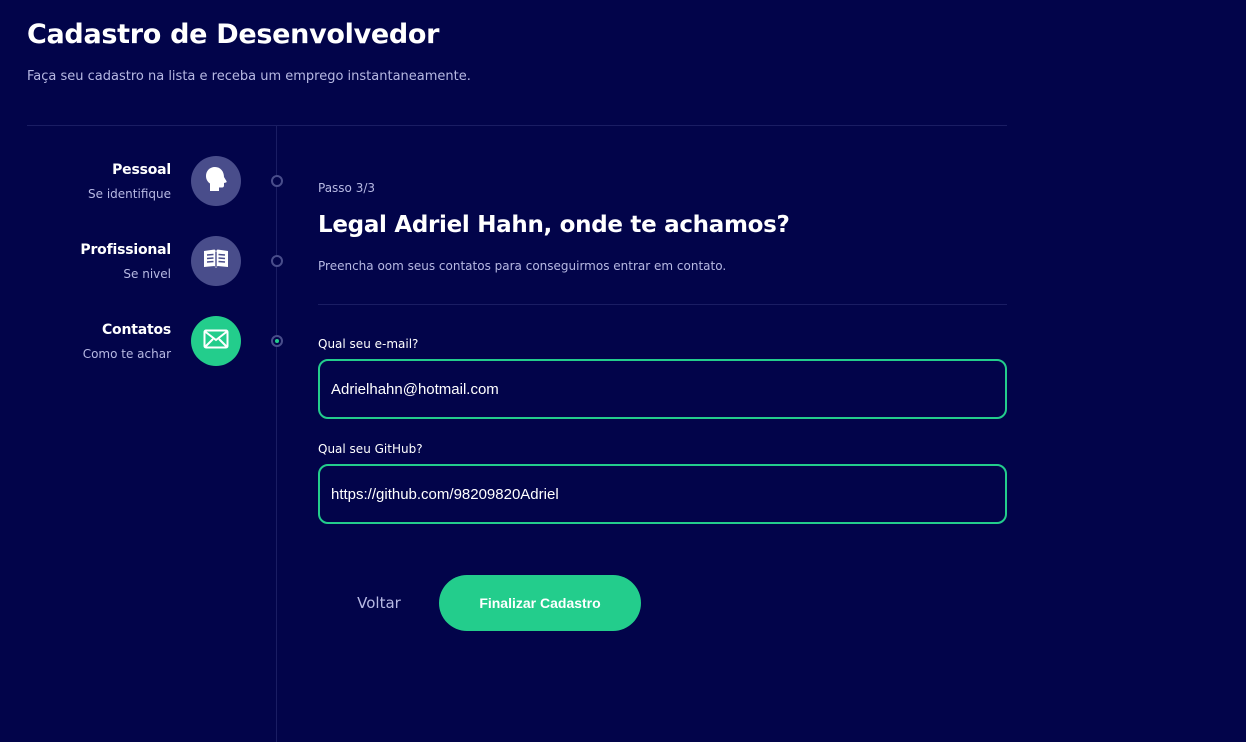 This screenshot has width=1246, height=742. Describe the element at coordinates (540, 603) in the screenshot. I see `finish-registration-button: Finalizar Cadastro` at that location.